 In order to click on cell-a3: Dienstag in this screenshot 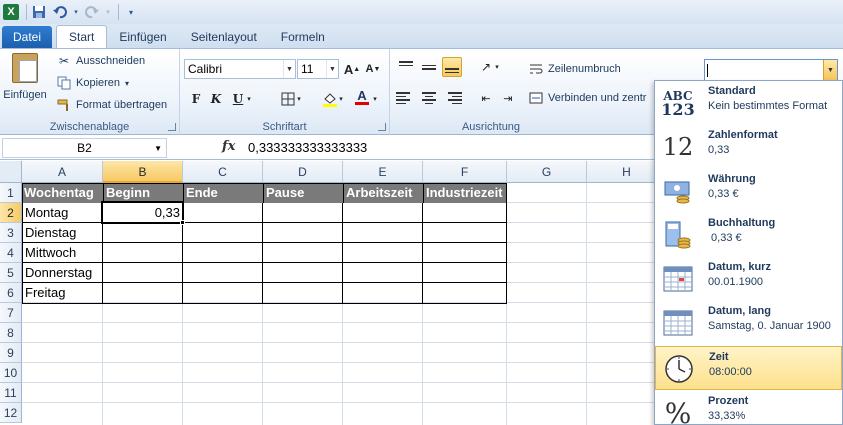, I will do `click(62, 233)`.